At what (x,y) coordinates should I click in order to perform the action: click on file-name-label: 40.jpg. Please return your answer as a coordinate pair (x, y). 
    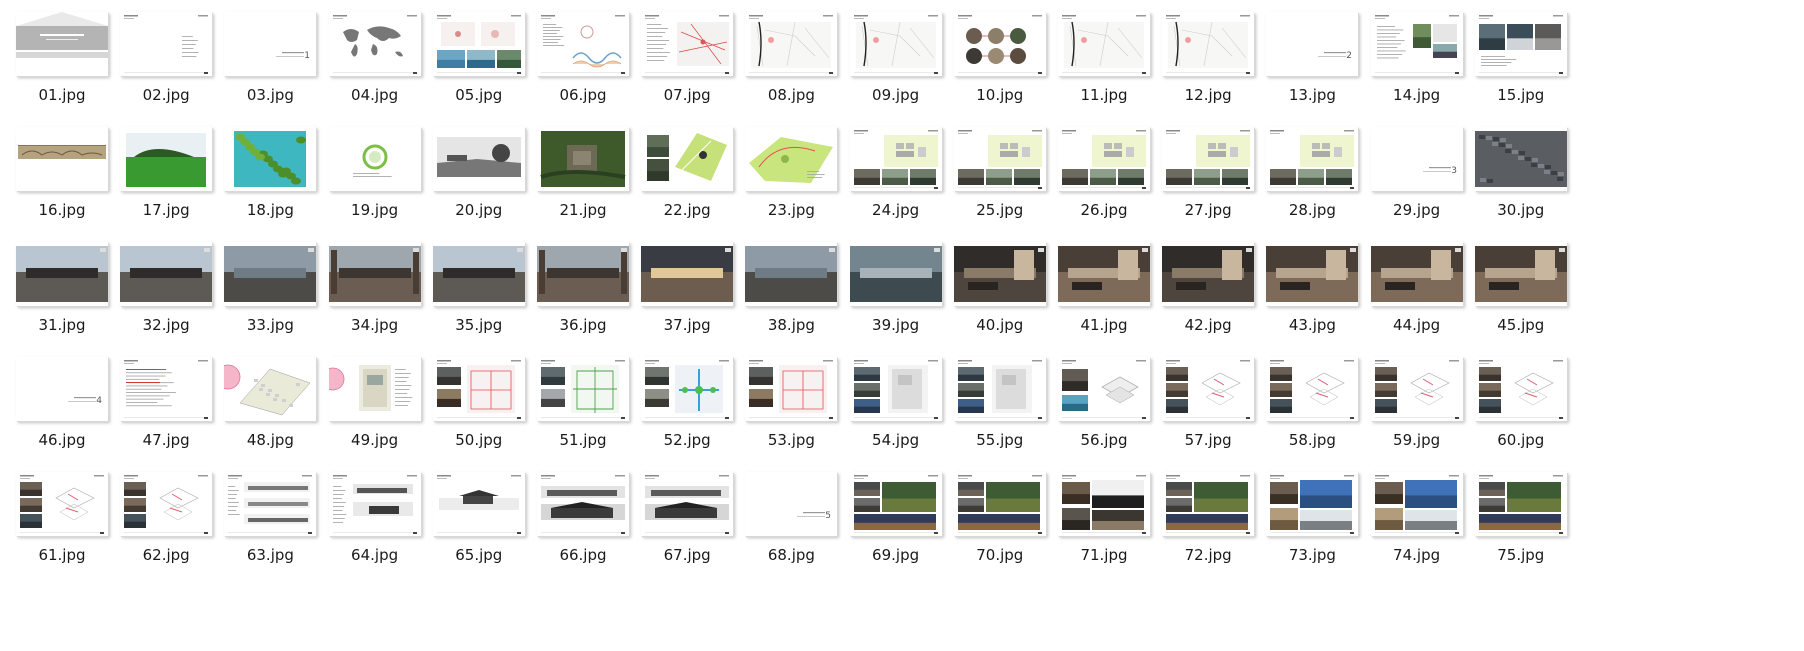
    Looking at the image, I should click on (1000, 325).